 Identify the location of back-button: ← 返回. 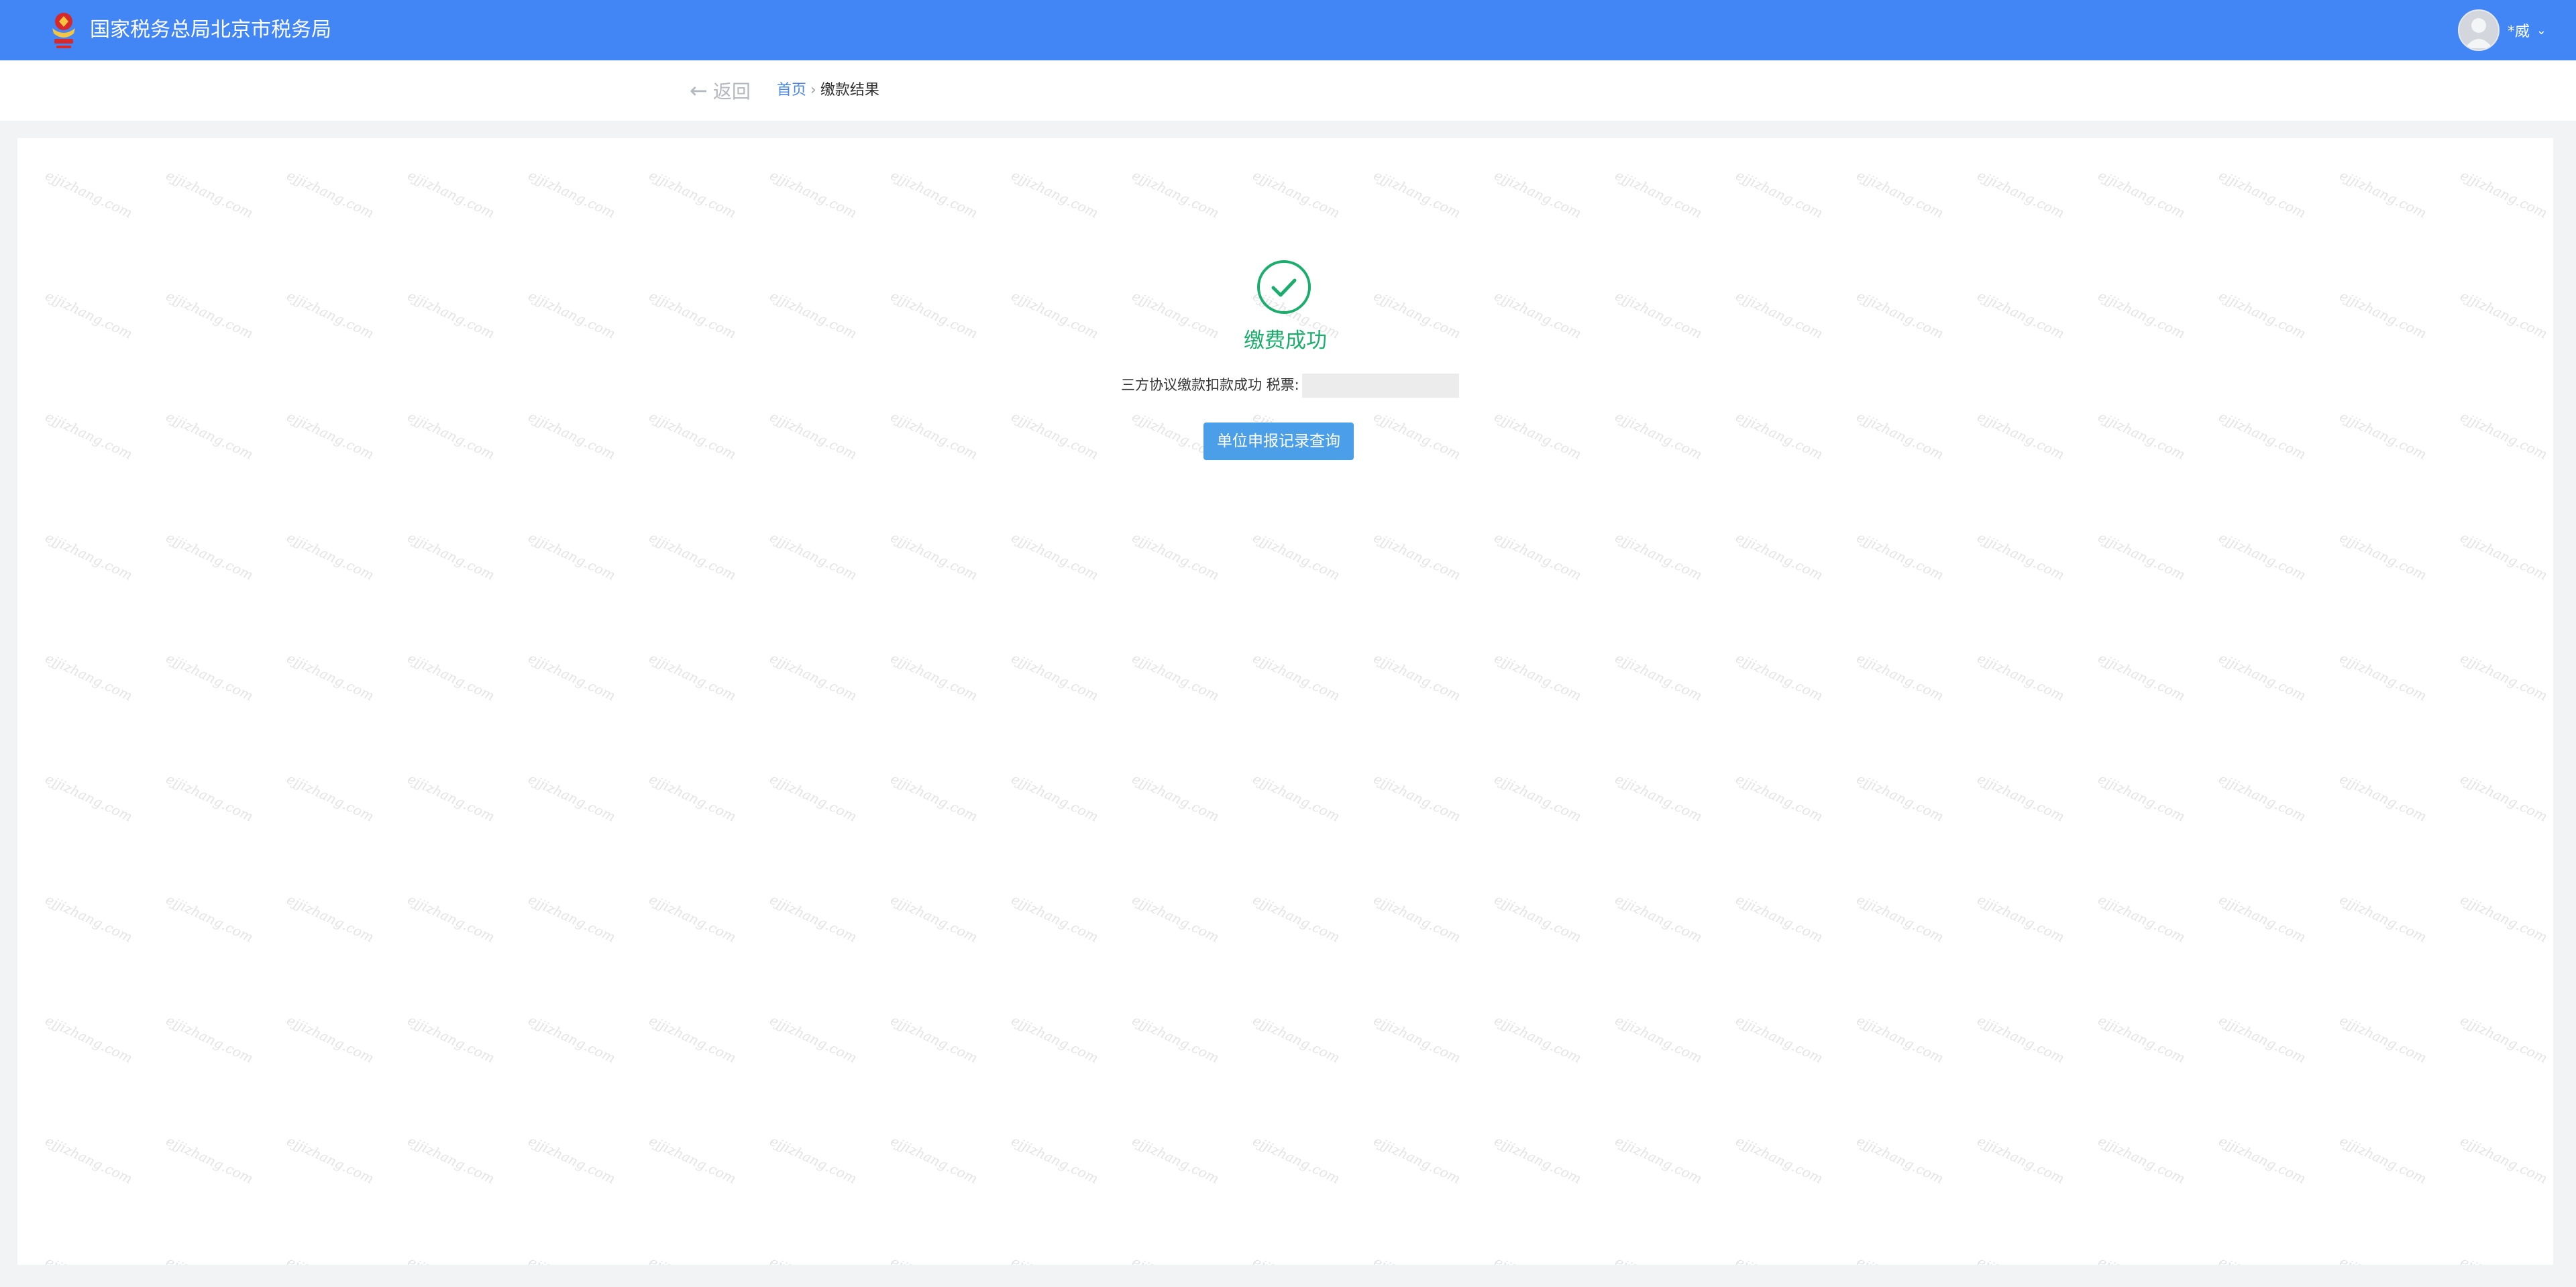
(720, 90).